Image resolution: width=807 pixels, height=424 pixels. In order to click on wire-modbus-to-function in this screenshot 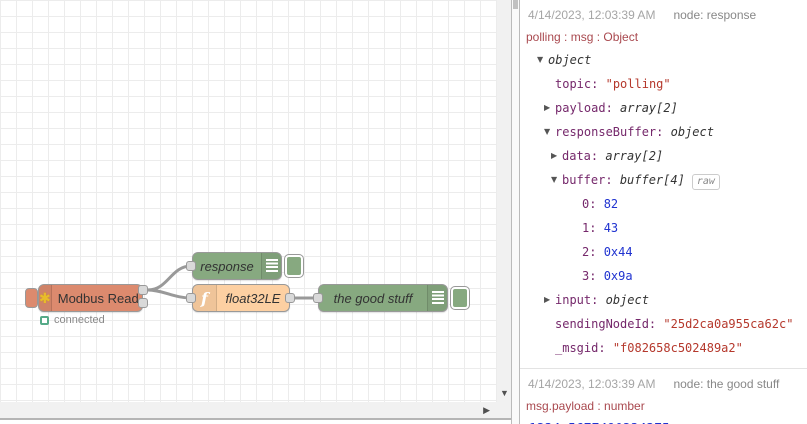, I will do `click(169, 294)`.